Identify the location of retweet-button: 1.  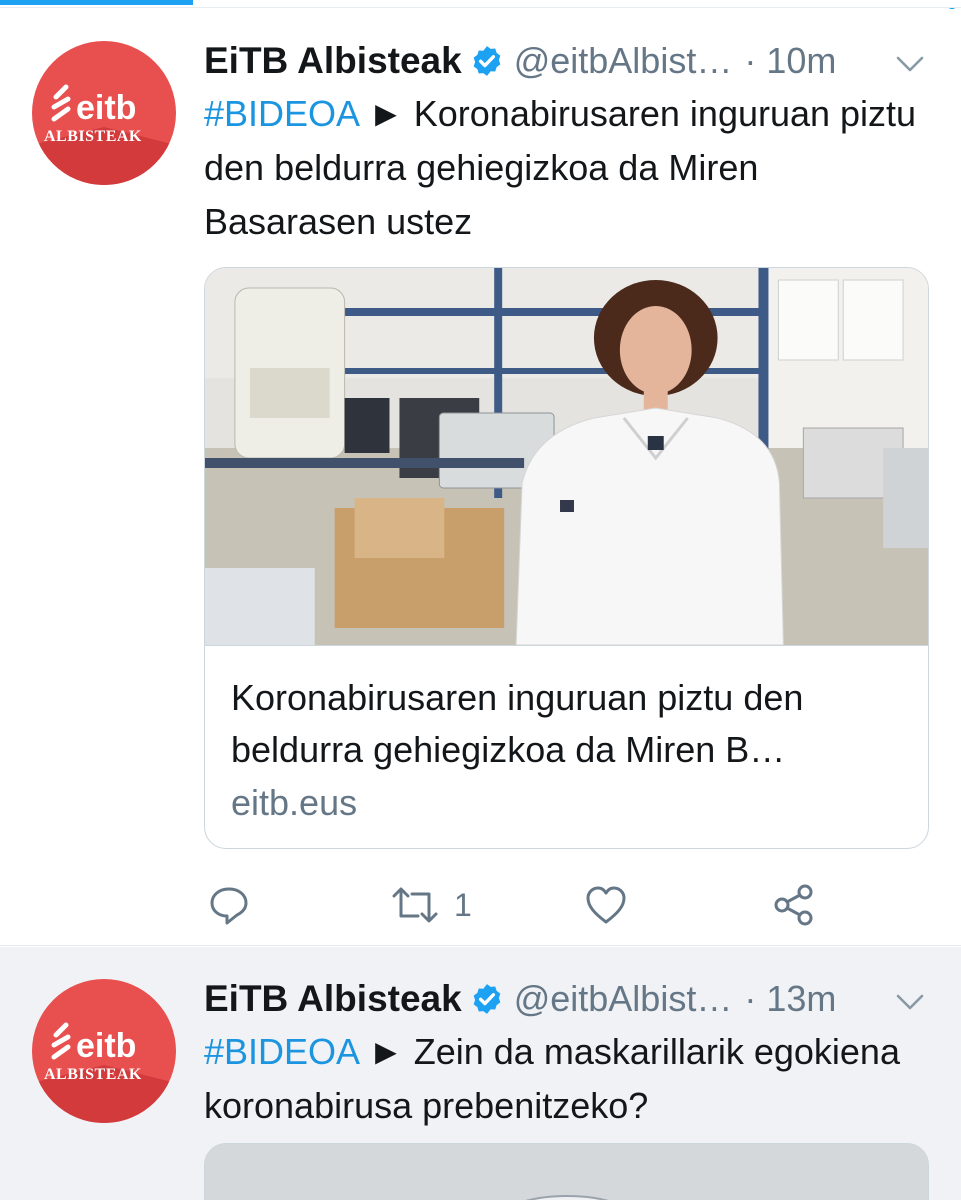
(431, 905).